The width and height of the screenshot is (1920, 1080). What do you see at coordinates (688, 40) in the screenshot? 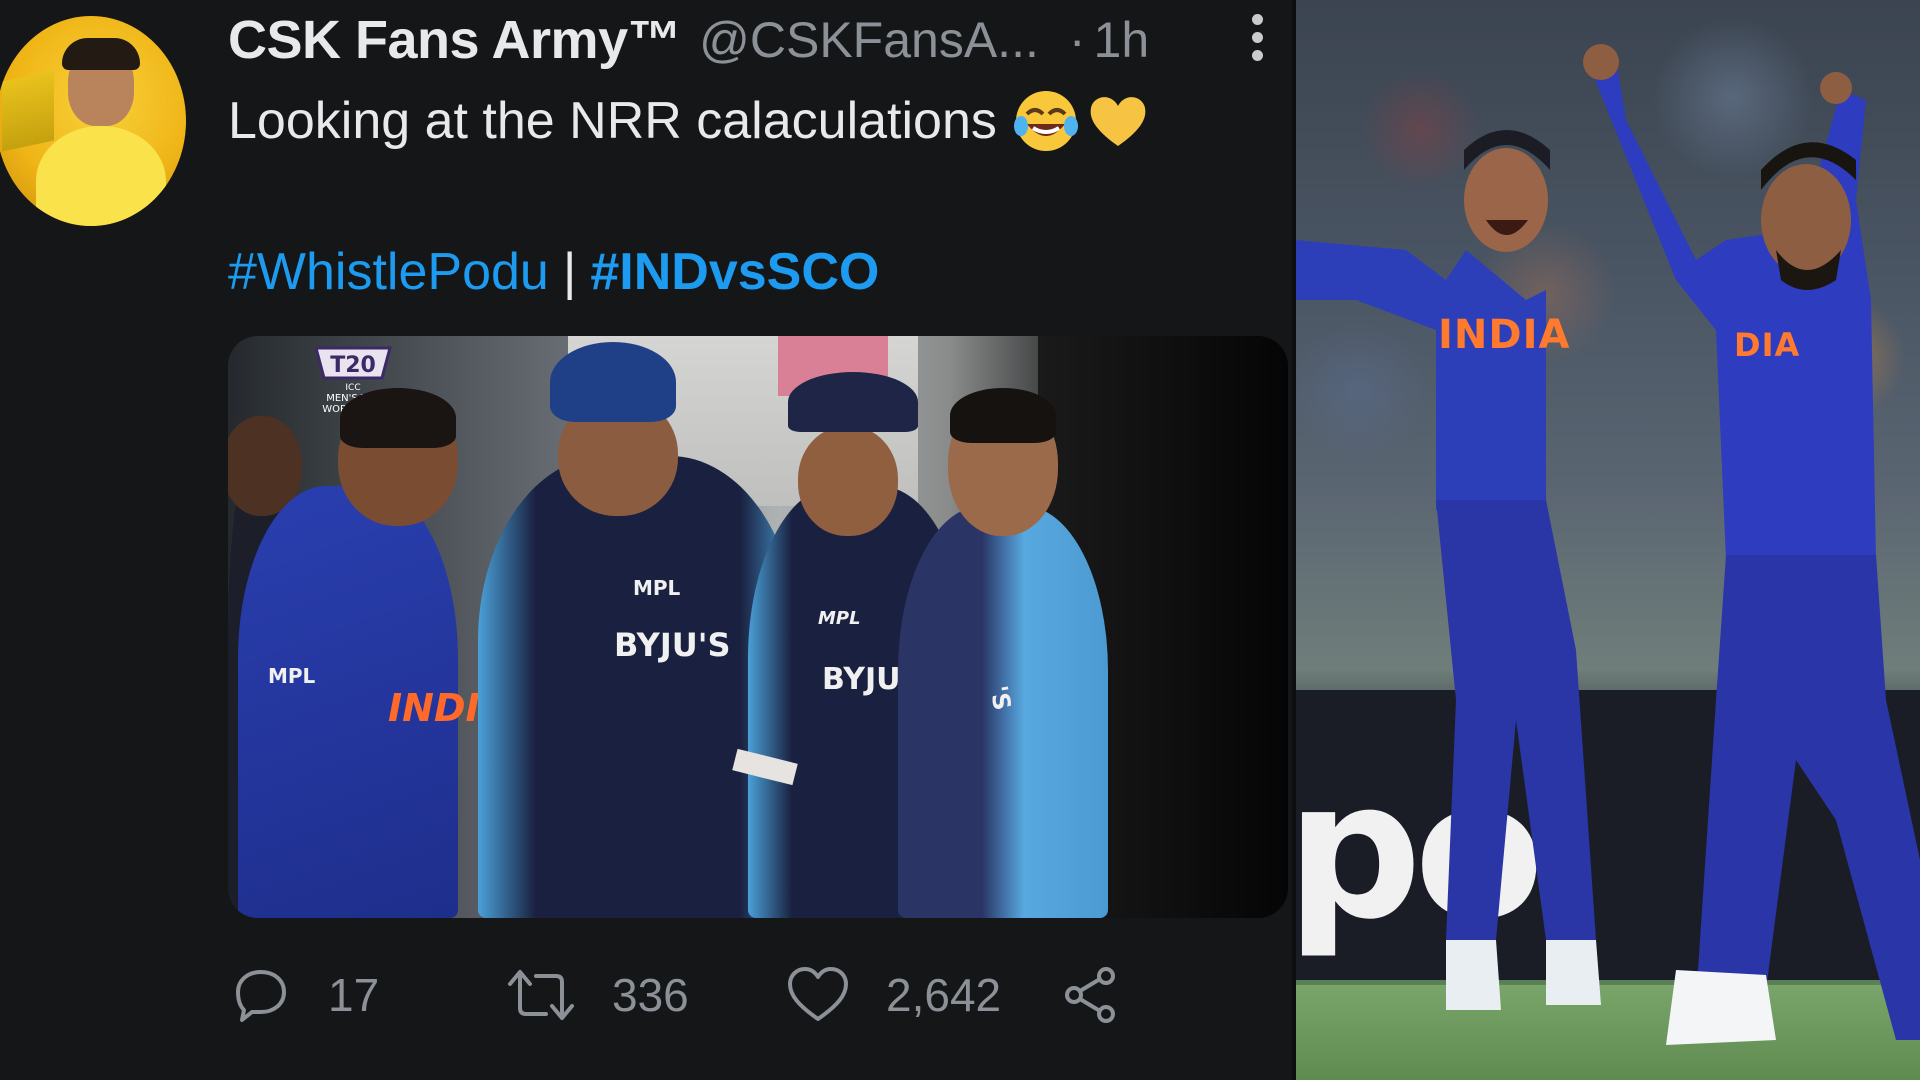
I see `tweet-header: CSK Fans Army™ @CSKFansA... · 1h` at bounding box center [688, 40].